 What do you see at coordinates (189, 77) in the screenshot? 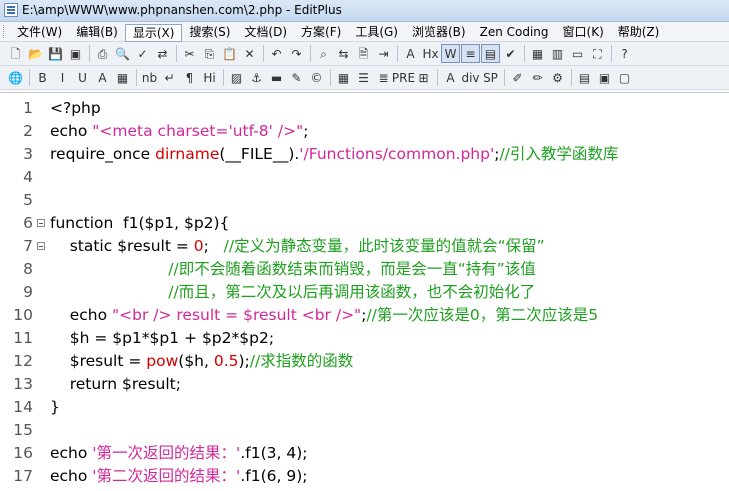
I see `paragraph-icon: ¶` at bounding box center [189, 77].